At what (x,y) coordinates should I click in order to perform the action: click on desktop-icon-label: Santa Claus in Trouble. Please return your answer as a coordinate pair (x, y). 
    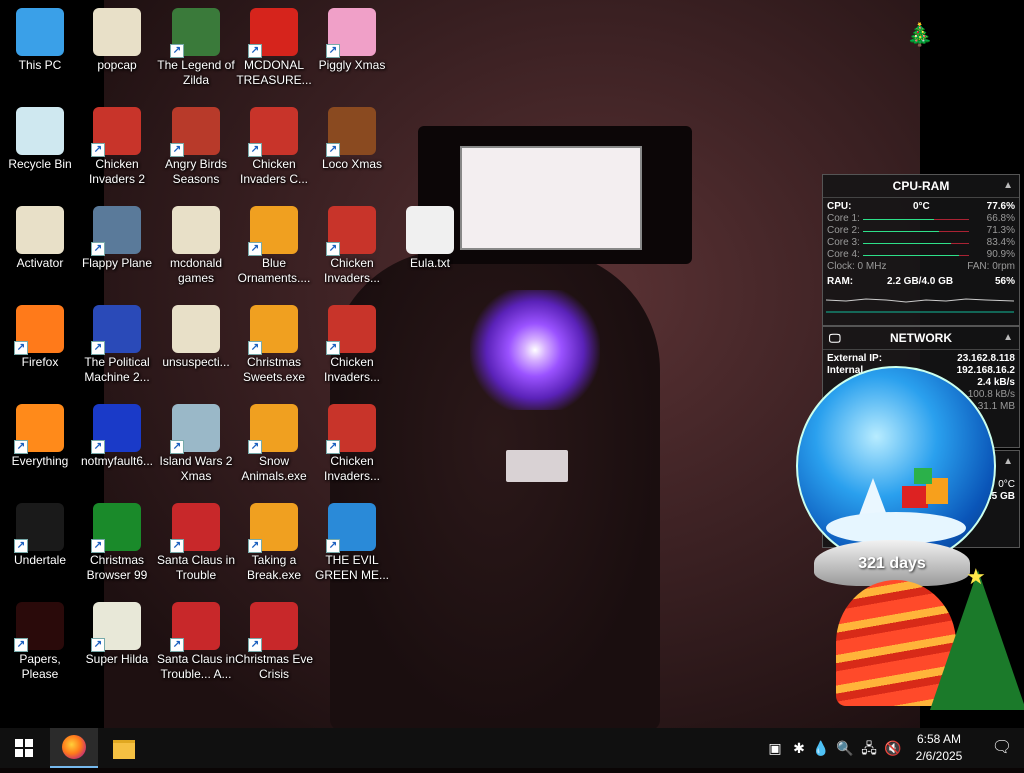
    Looking at the image, I should click on (196, 567).